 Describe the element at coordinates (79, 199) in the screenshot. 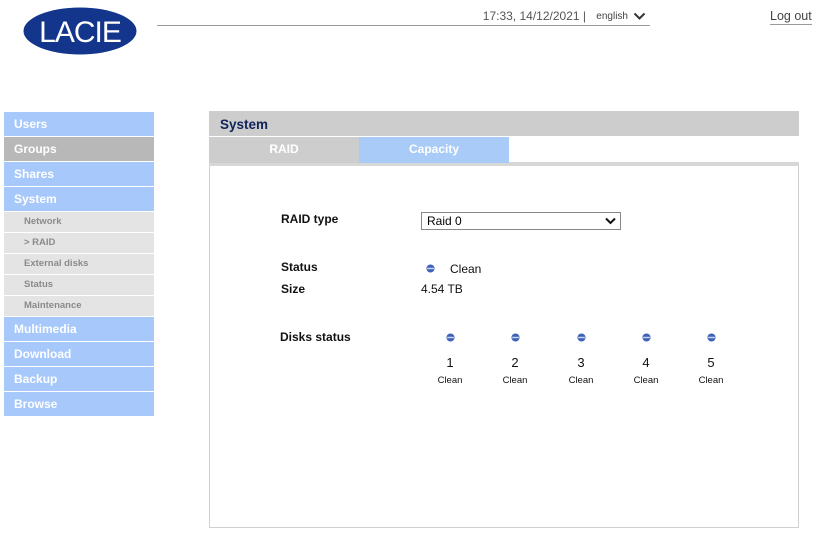

I see `sidebar-item-system: System` at that location.